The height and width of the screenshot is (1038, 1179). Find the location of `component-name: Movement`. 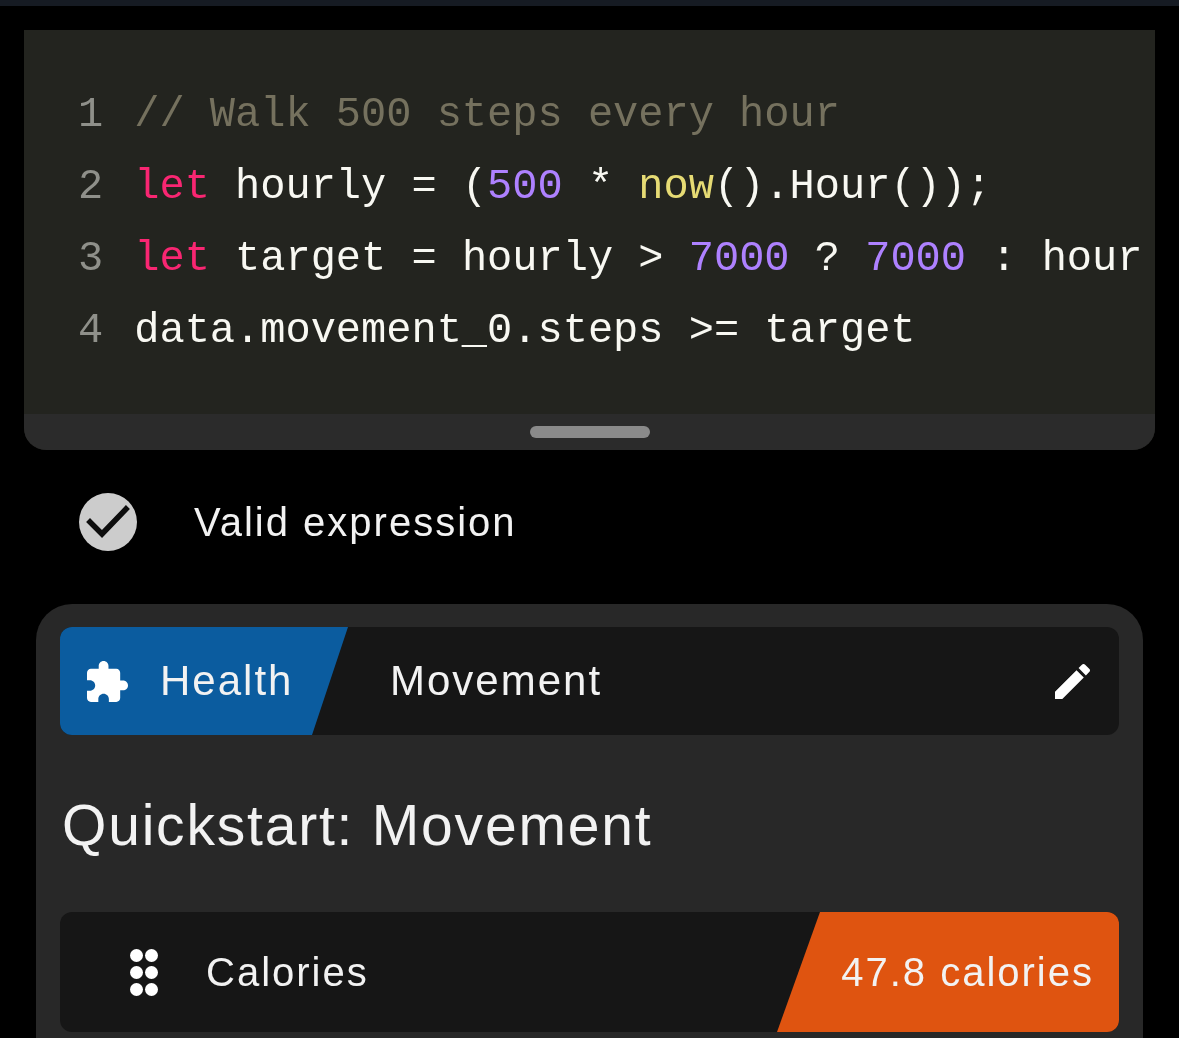

component-name: Movement is located at coordinates (497, 681).